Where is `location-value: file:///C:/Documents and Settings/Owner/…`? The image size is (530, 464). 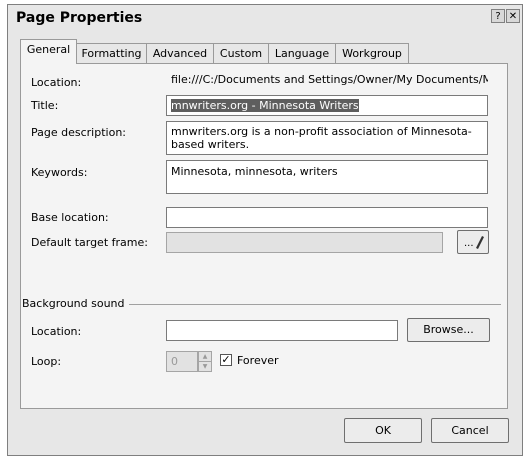
location-value: file:///C:/Documents and Settings/Owner/… is located at coordinates (327, 80).